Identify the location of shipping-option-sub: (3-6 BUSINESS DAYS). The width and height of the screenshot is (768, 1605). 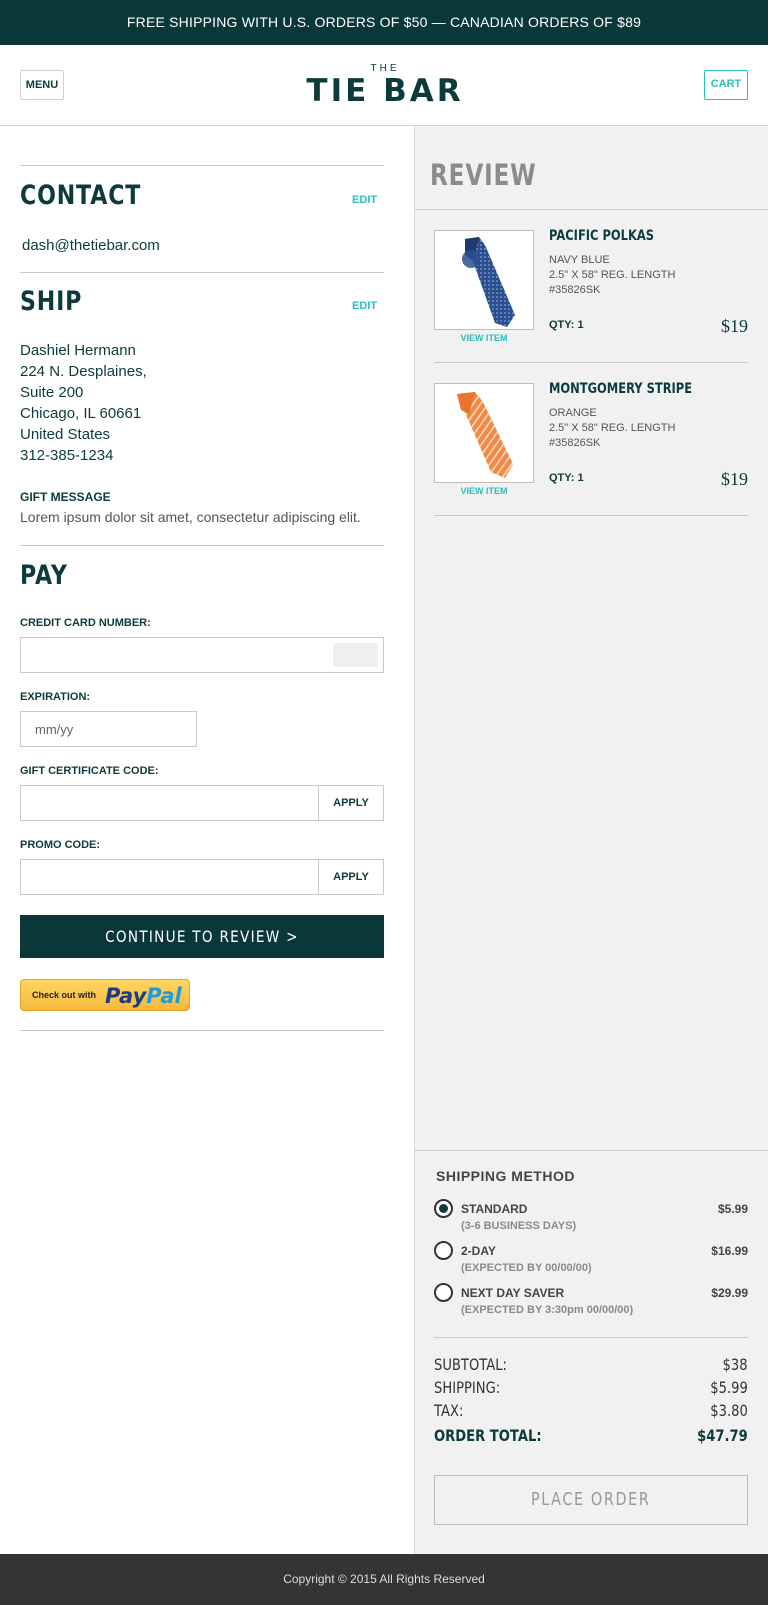
(519, 1226).